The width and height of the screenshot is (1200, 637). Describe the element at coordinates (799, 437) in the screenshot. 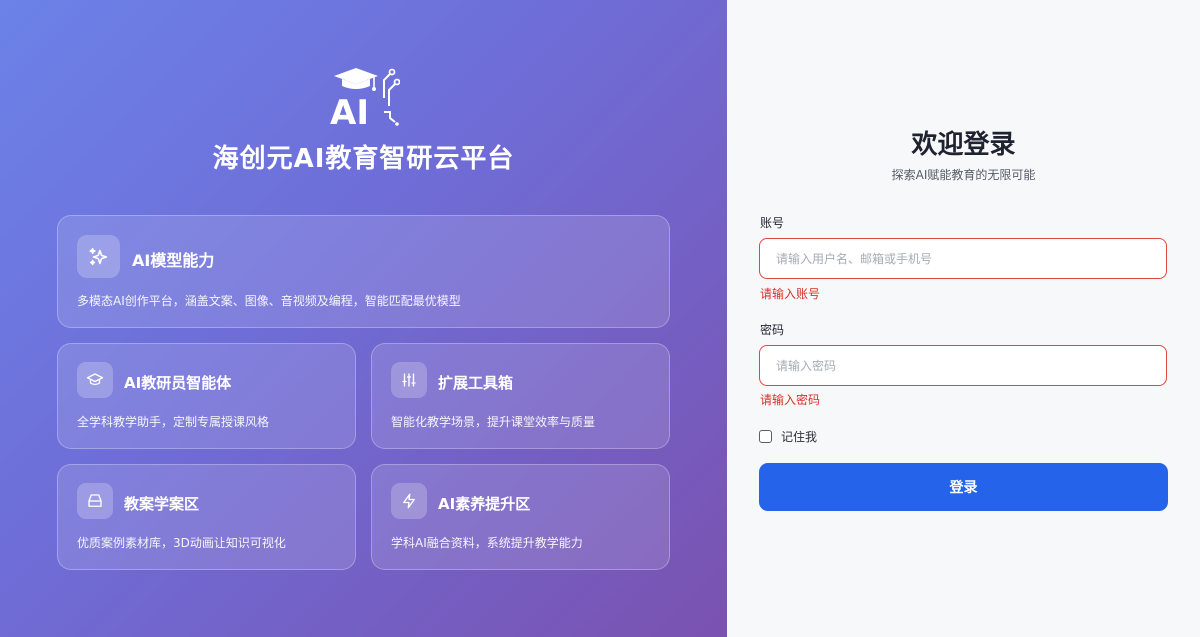

I see `remember-label: 记住我` at that location.